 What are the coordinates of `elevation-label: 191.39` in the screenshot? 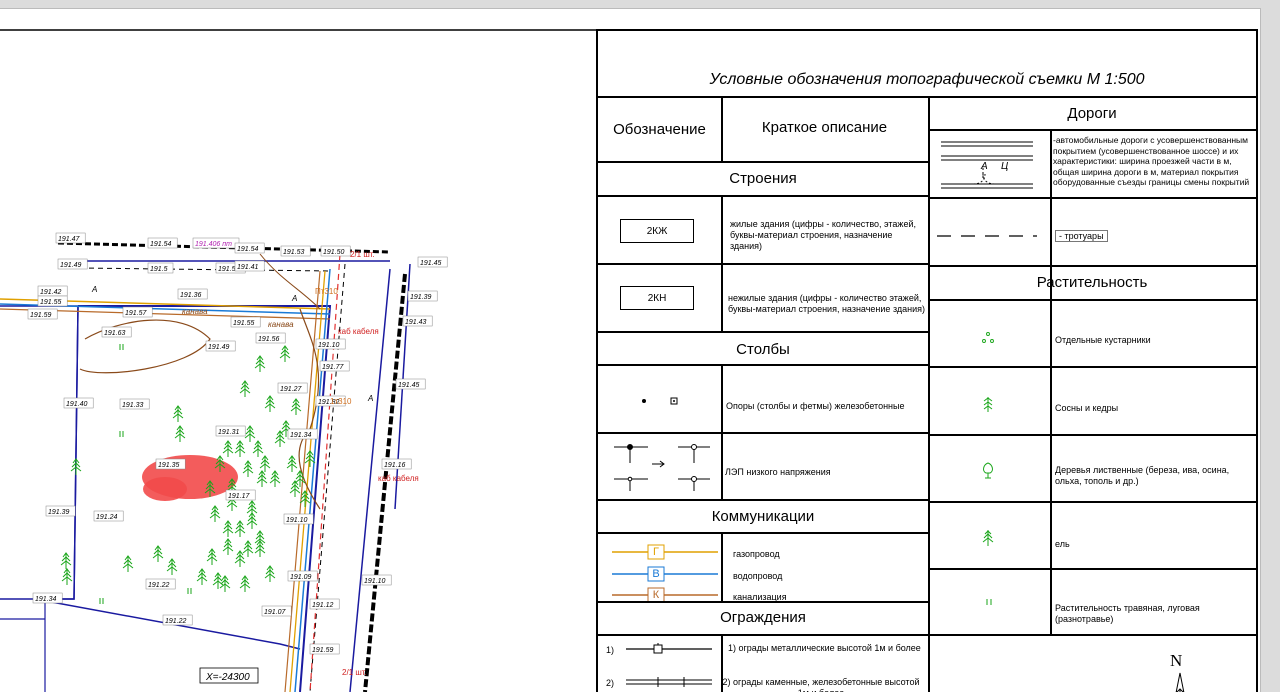 It's located at (60, 511).